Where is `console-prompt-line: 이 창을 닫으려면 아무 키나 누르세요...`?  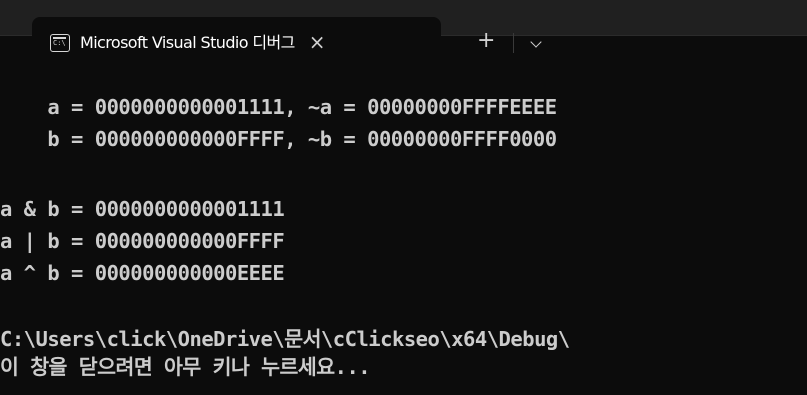 console-prompt-line: 이 창을 닫으려면 아무 키나 누르세요... is located at coordinates (185, 367).